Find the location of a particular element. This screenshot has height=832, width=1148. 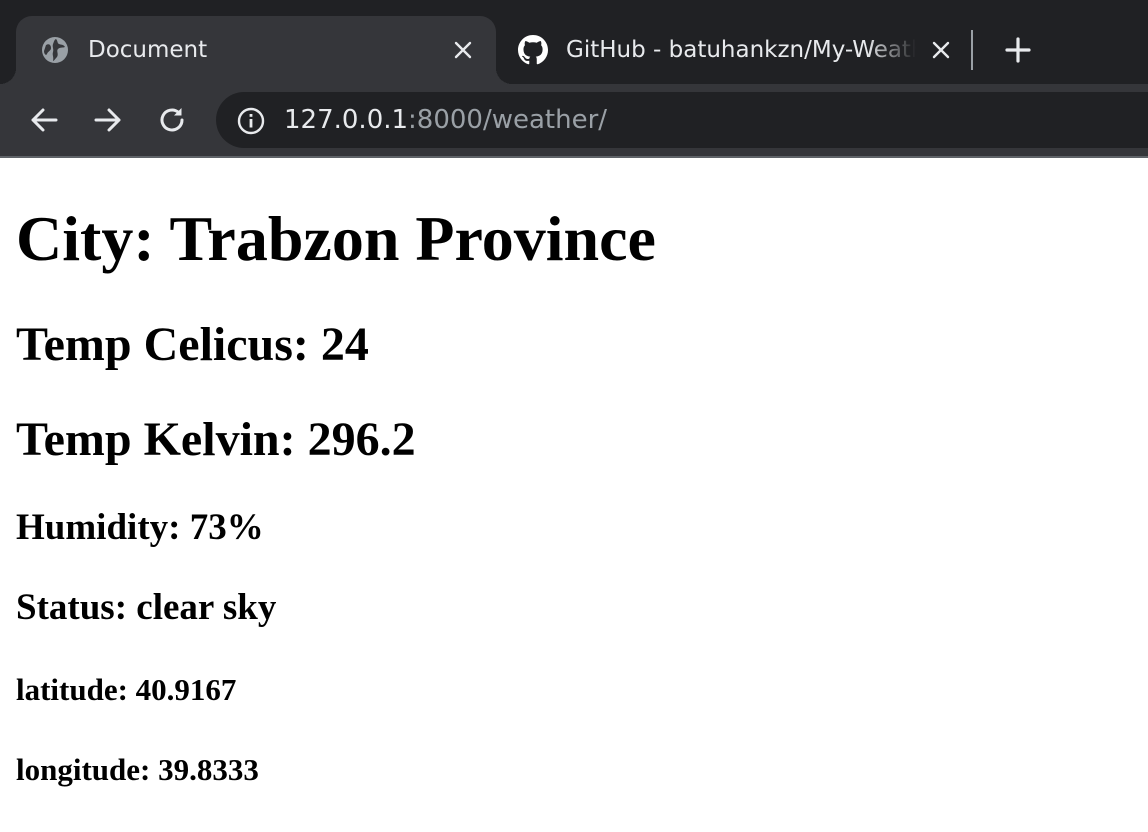

humidity-heading: Humidity: 73% is located at coordinates (140, 527).